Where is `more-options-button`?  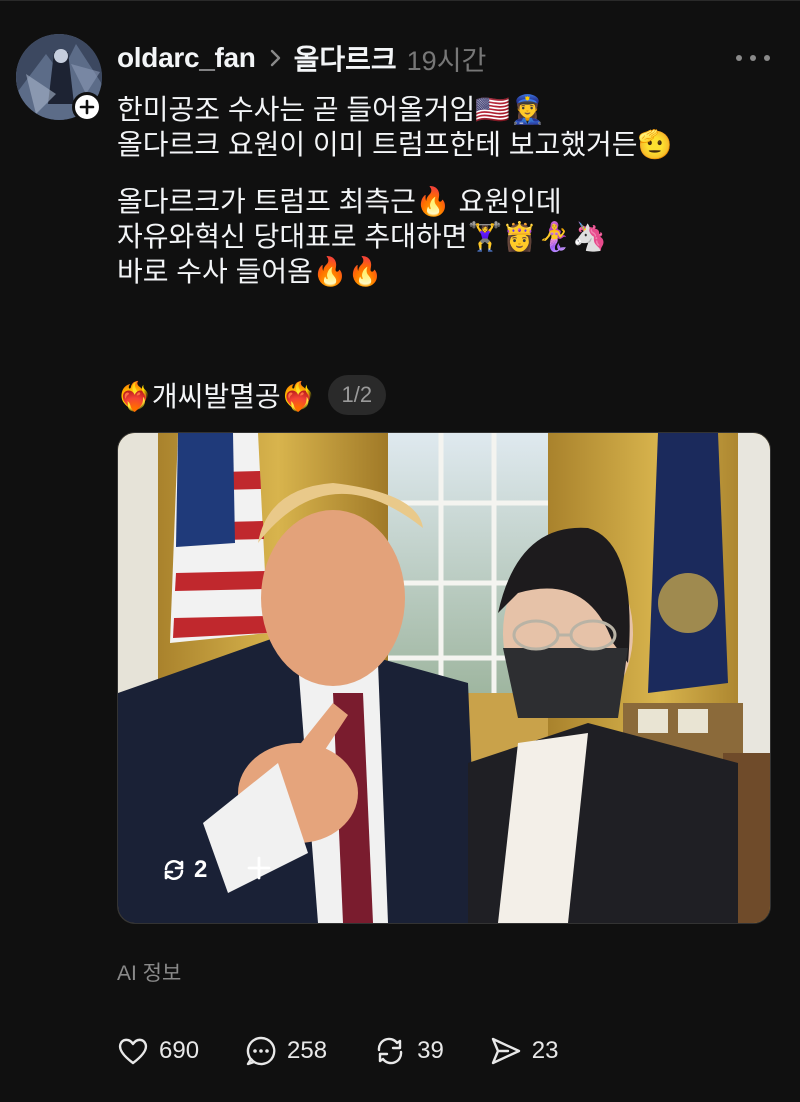
more-options-button is located at coordinates (753, 58).